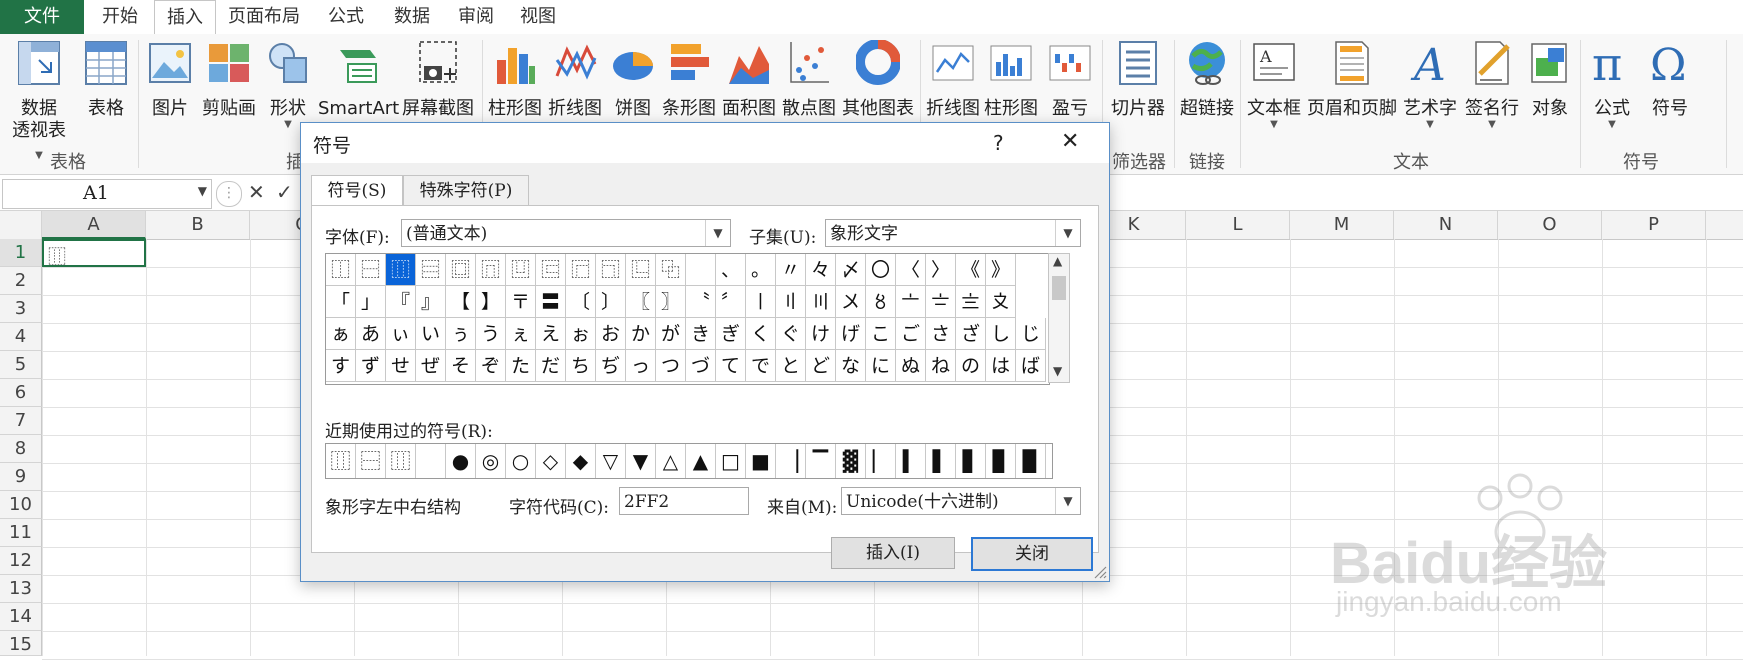 This screenshot has height=660, width=1743. Describe the element at coordinates (357, 191) in the screenshot. I see `tab-symbols: 符号(S)` at that location.